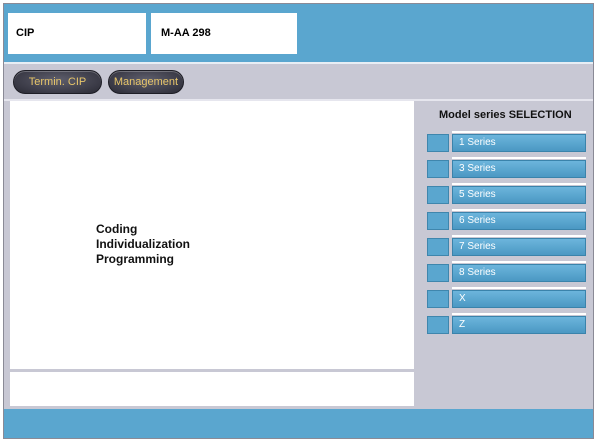 The image size is (597, 442). What do you see at coordinates (505, 115) in the screenshot?
I see `model-series-title: Model series SELECTION` at bounding box center [505, 115].